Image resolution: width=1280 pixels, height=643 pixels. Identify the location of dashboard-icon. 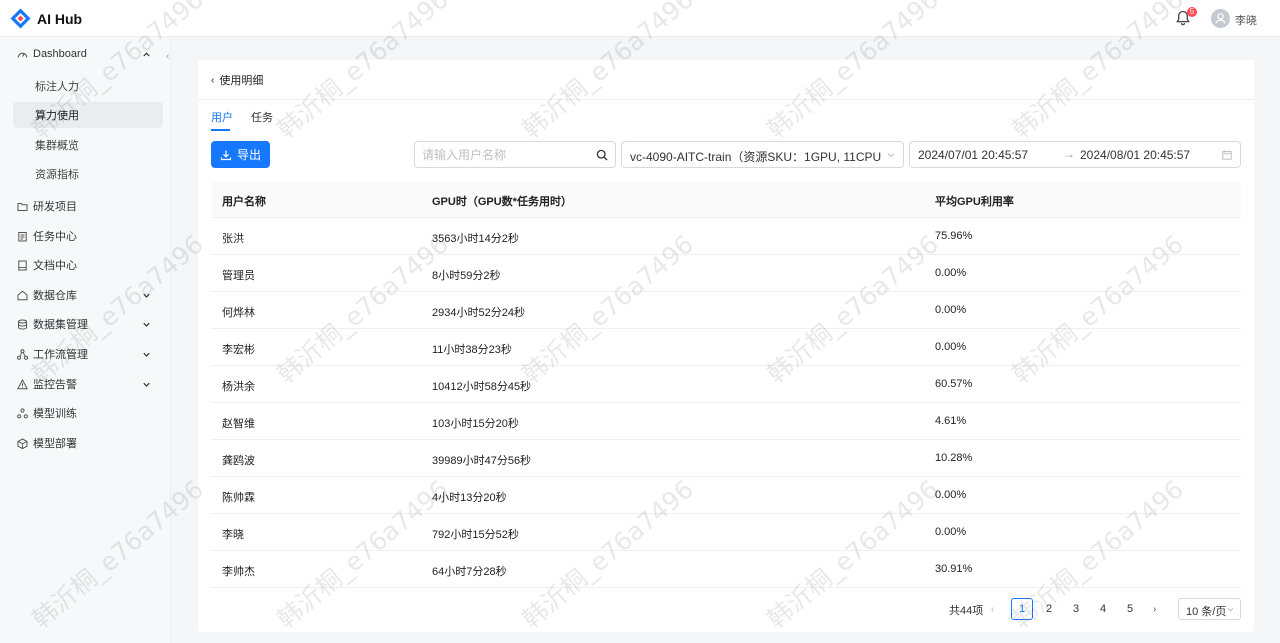
(22, 55).